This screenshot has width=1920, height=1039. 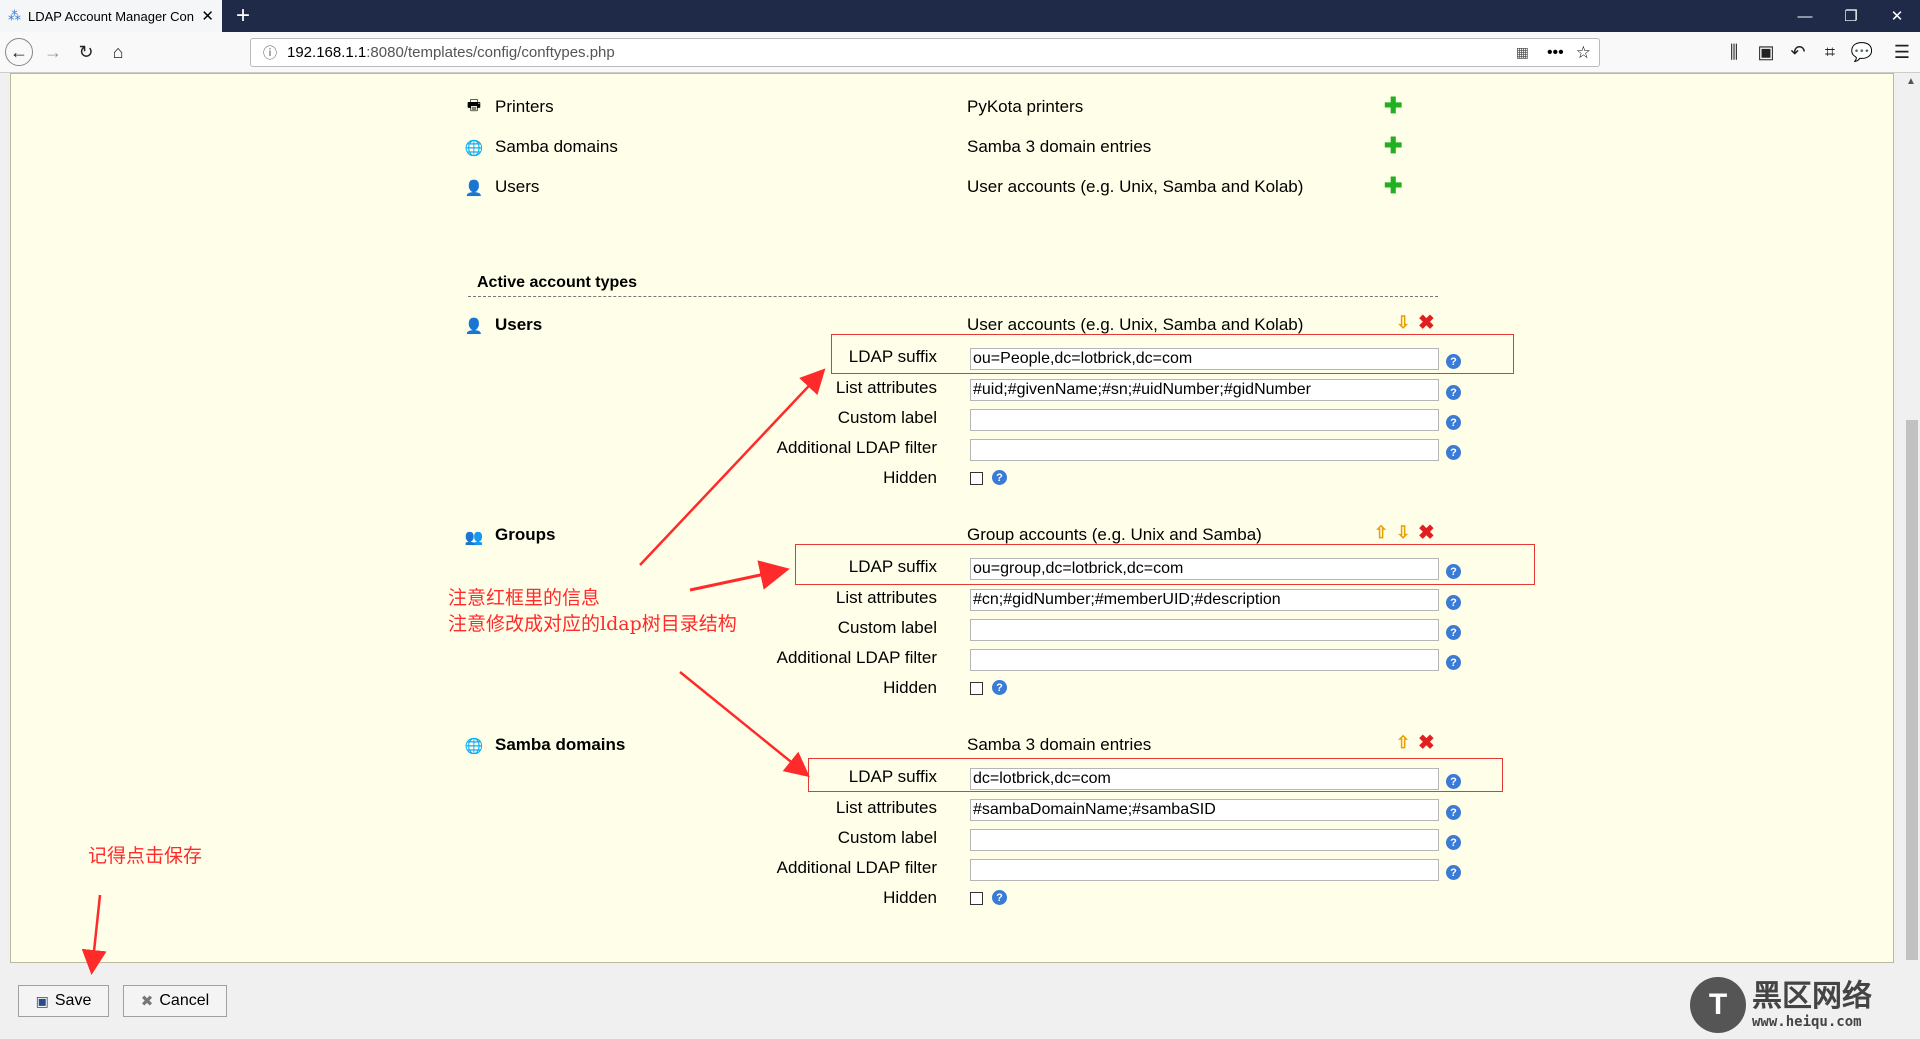 I want to click on save-button: ▣ Save, so click(x=63, y=1001).